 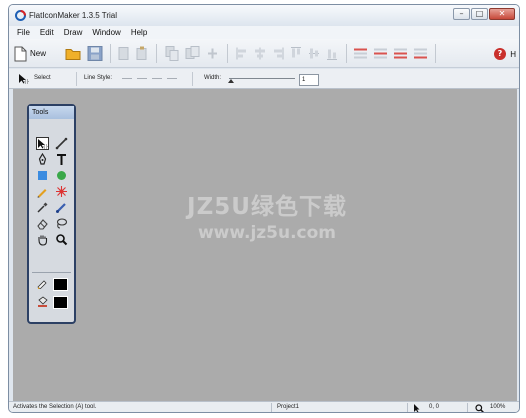 What do you see at coordinates (61, 223) in the screenshot?
I see `lasso-tool-icon` at bounding box center [61, 223].